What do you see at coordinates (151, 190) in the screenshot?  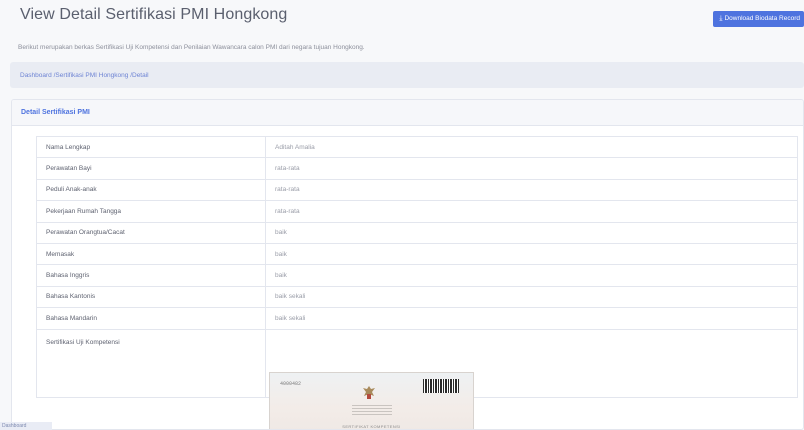 I see `row-label: Peduli Anak-anak` at bounding box center [151, 190].